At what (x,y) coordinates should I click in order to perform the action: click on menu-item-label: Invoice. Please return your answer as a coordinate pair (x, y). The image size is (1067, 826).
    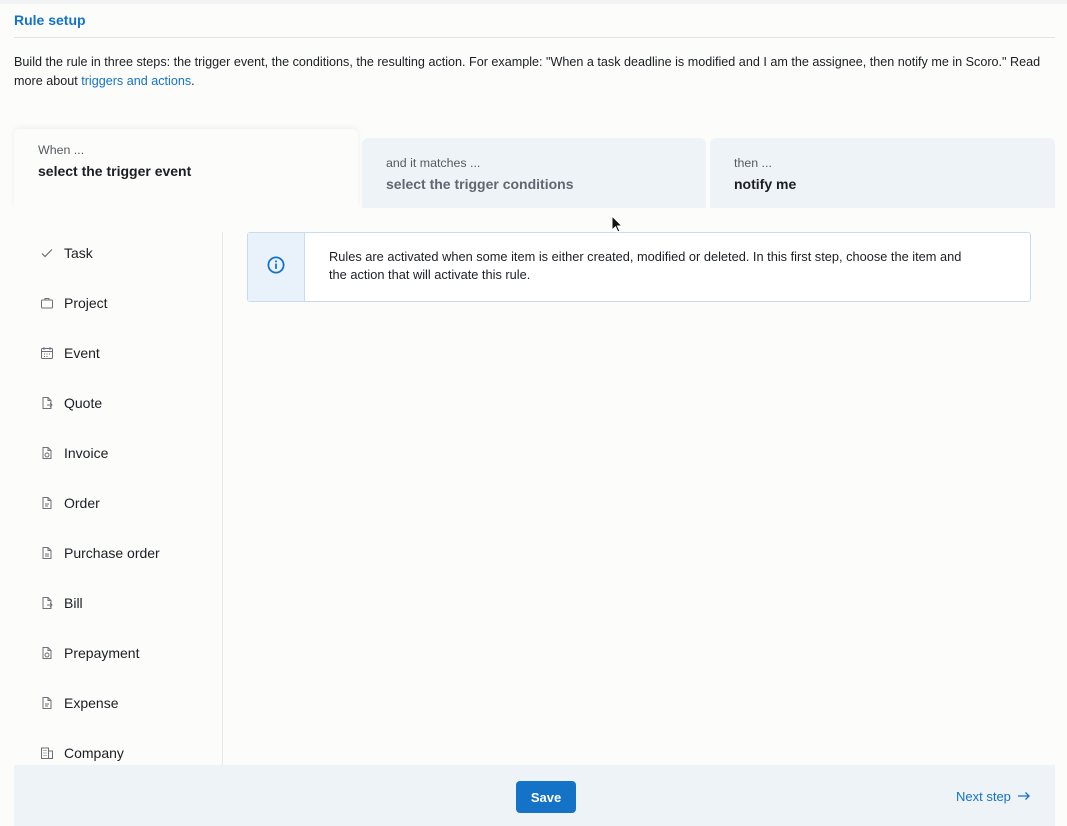
    Looking at the image, I should click on (86, 453).